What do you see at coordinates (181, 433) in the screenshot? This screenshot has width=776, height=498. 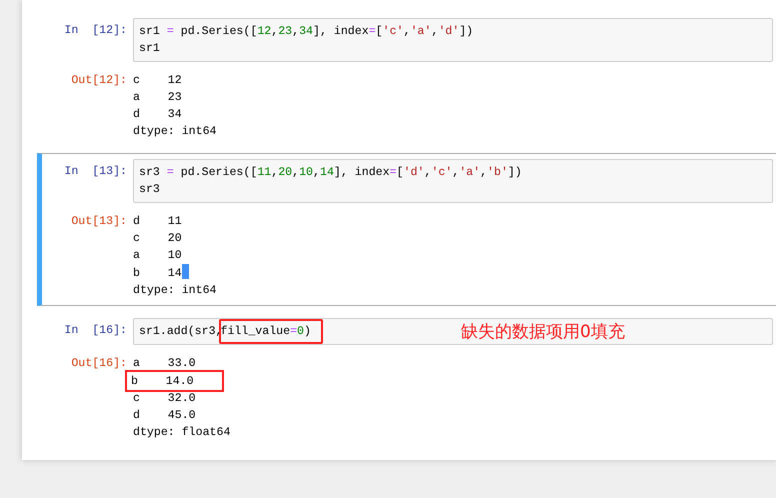 I see `output-line: dtype: float64` at bounding box center [181, 433].